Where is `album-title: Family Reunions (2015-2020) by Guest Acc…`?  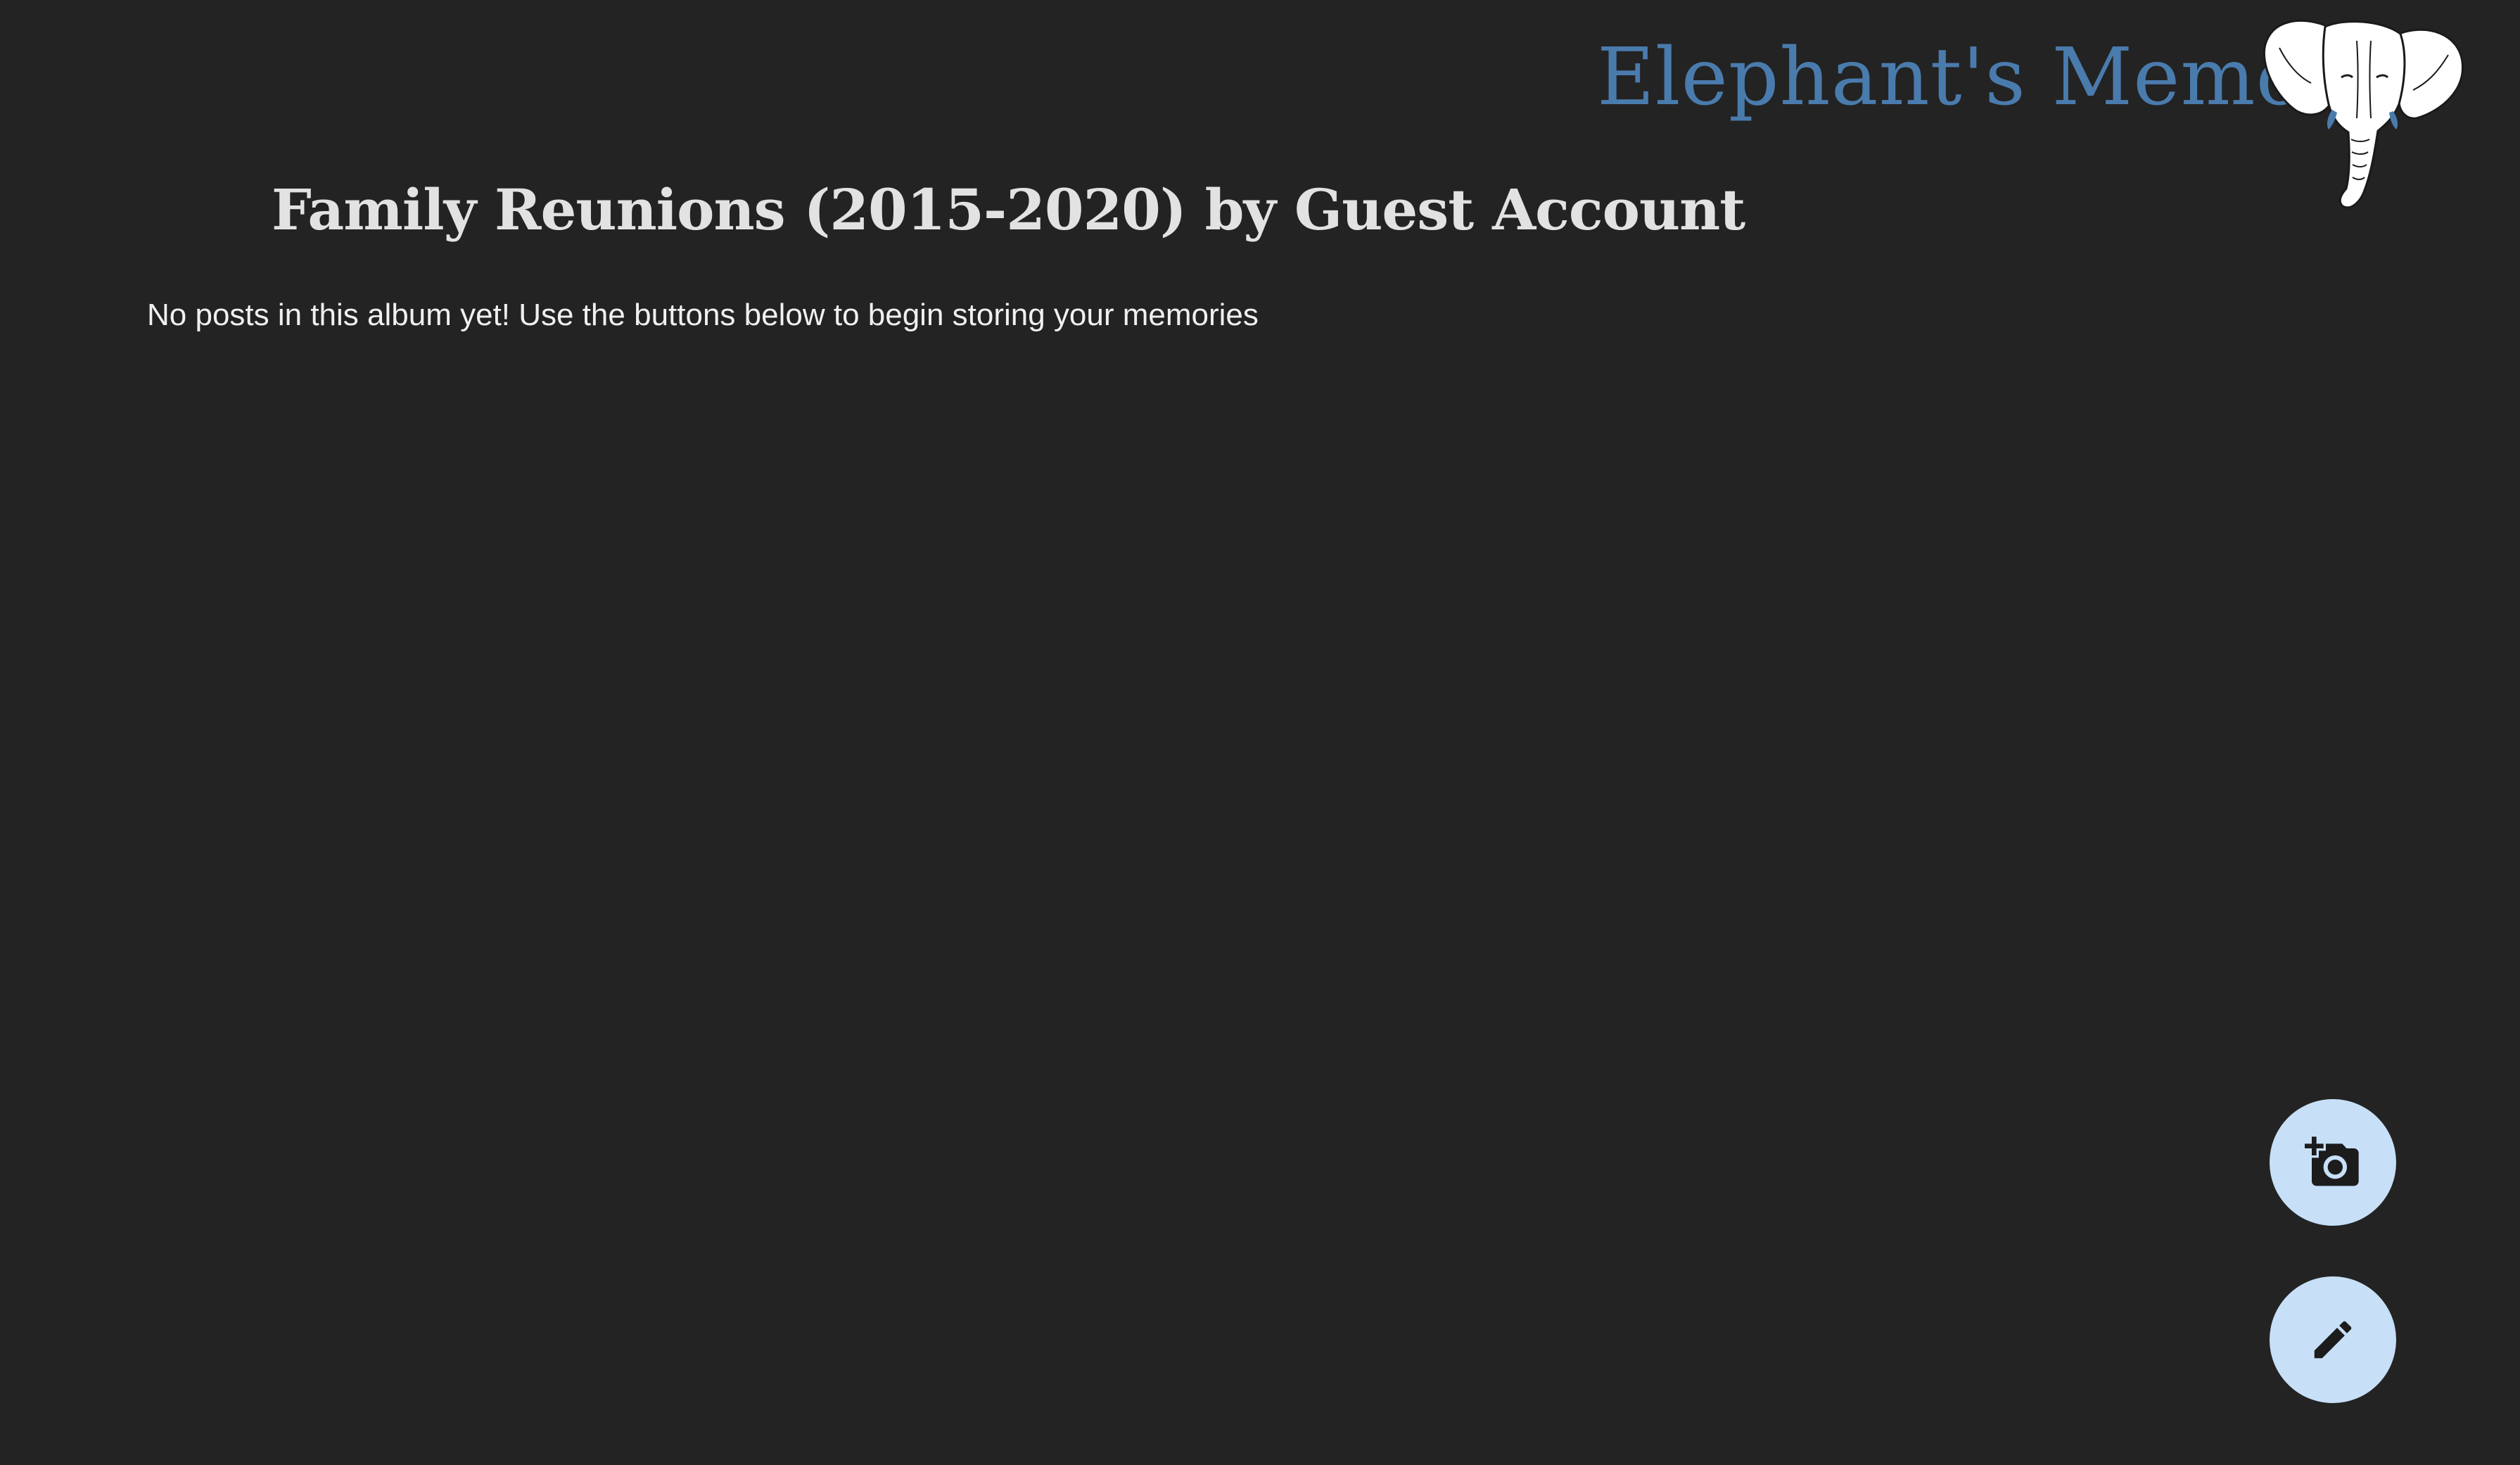
album-title: Family Reunions (2015-2020) by Guest Acc… is located at coordinates (1009, 210).